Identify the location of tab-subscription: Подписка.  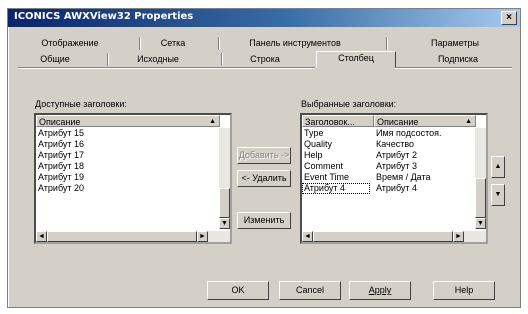
(458, 59).